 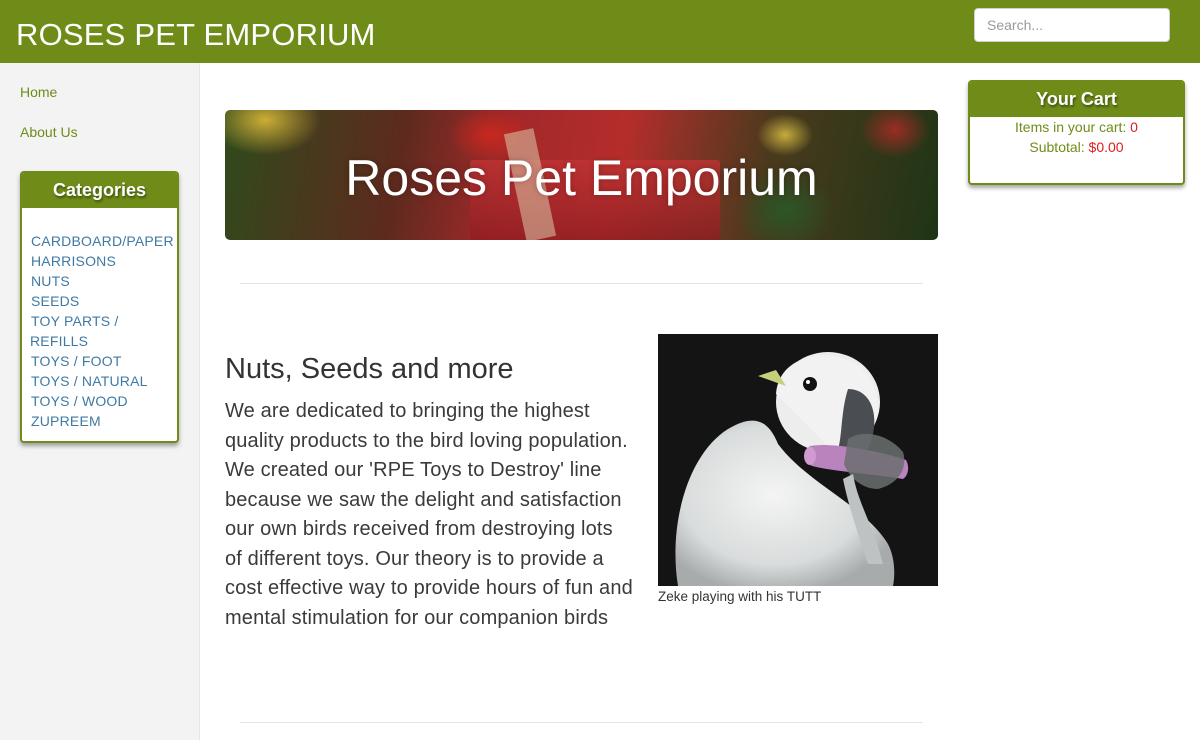 I want to click on category-link: TOYS / NATURAL, so click(x=89, y=381).